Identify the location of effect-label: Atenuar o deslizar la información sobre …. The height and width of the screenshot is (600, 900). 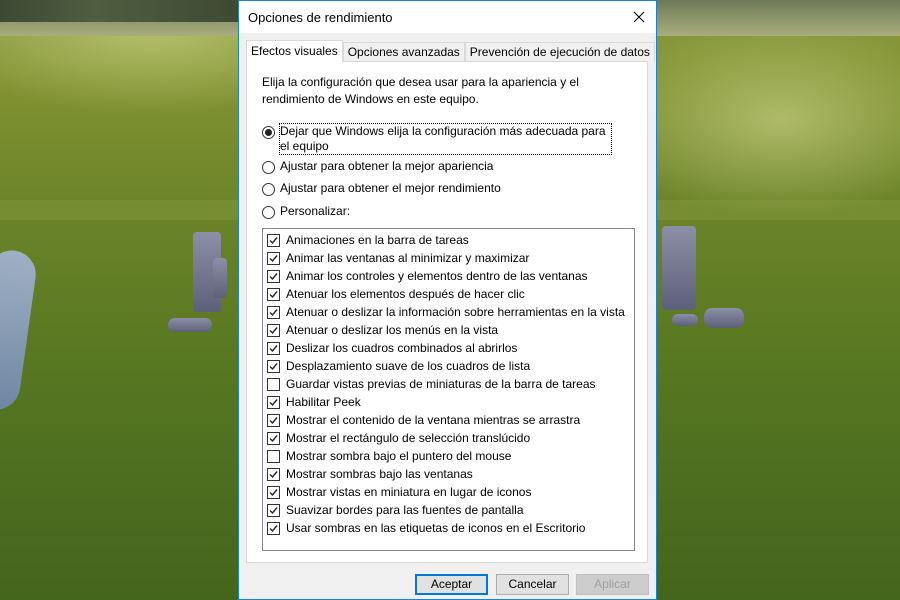
(455, 312).